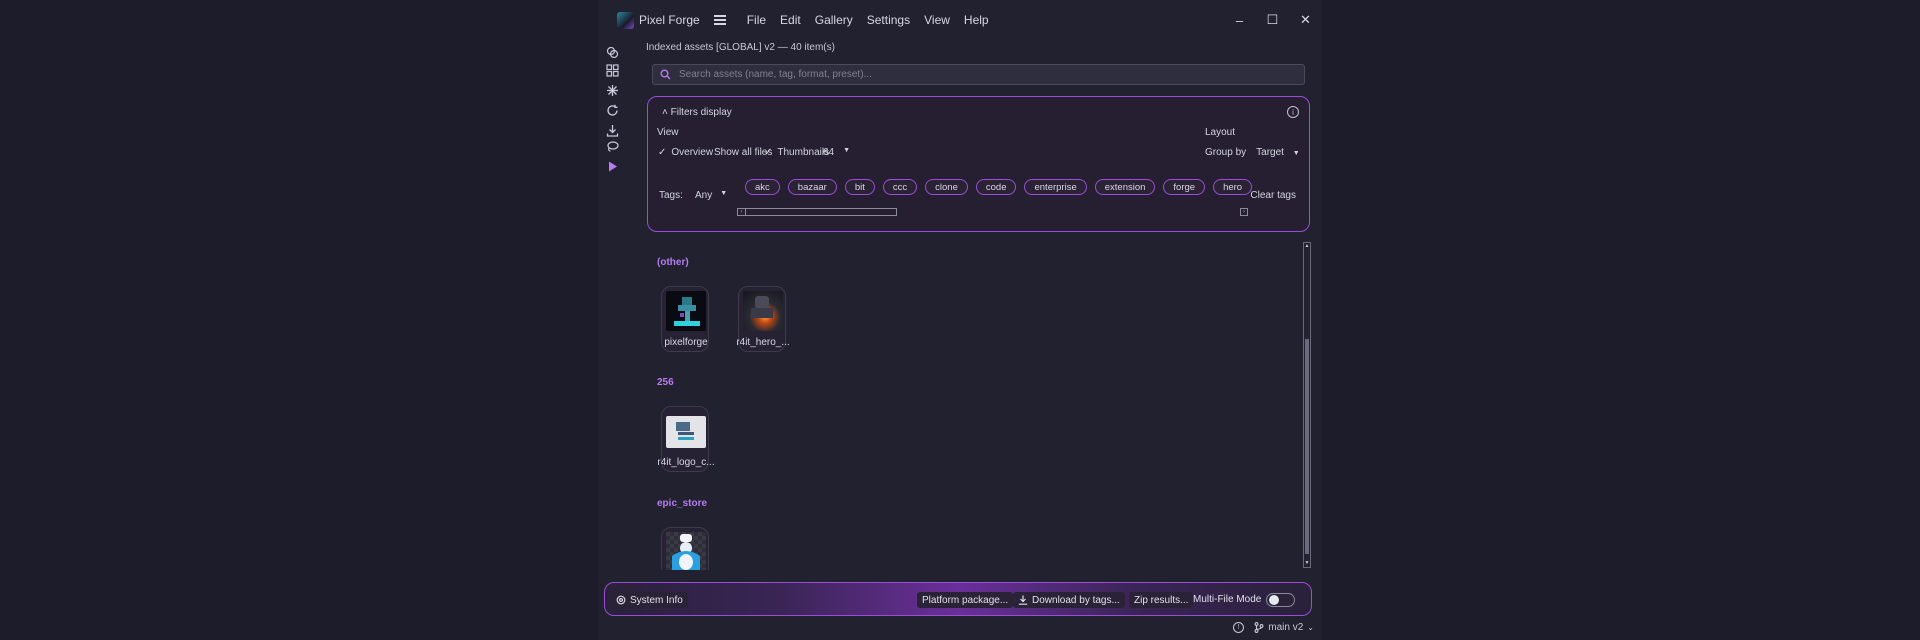 The image size is (1920, 640). What do you see at coordinates (612, 166) in the screenshot?
I see `play-icon` at bounding box center [612, 166].